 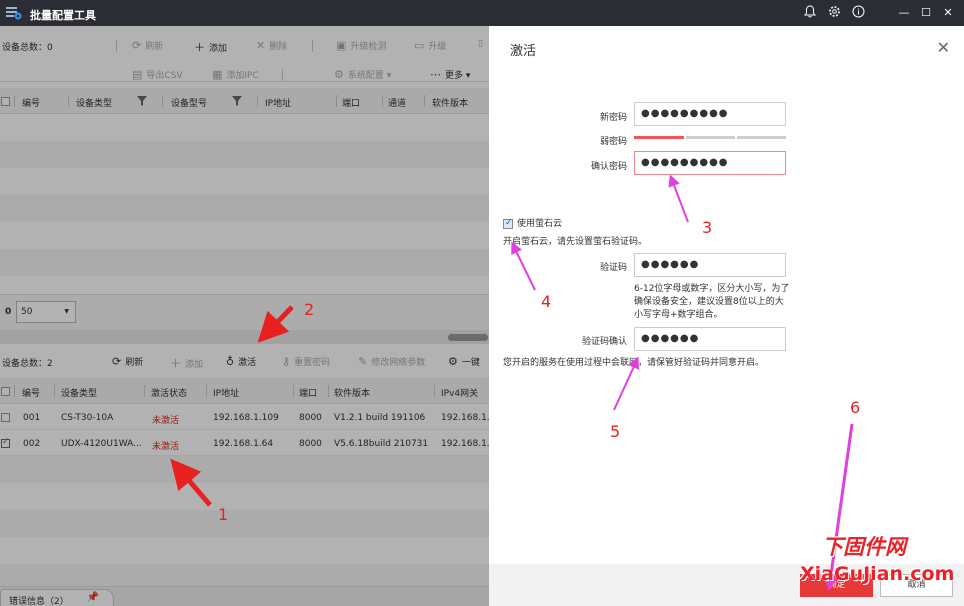 I want to click on new-password-field: ●●●●●●●●●, so click(x=710, y=114).